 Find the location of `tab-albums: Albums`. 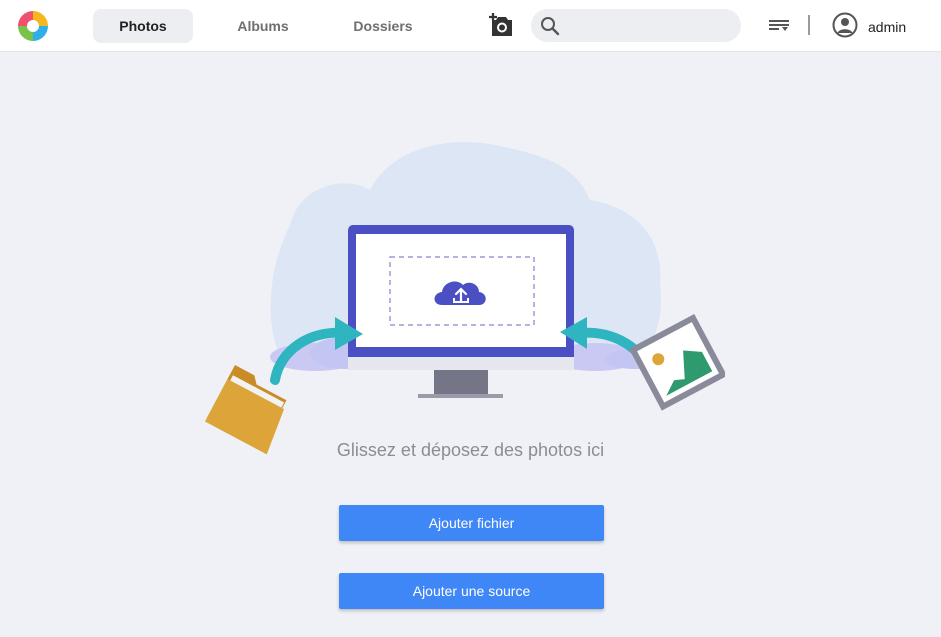

tab-albums: Albums is located at coordinates (263, 26).